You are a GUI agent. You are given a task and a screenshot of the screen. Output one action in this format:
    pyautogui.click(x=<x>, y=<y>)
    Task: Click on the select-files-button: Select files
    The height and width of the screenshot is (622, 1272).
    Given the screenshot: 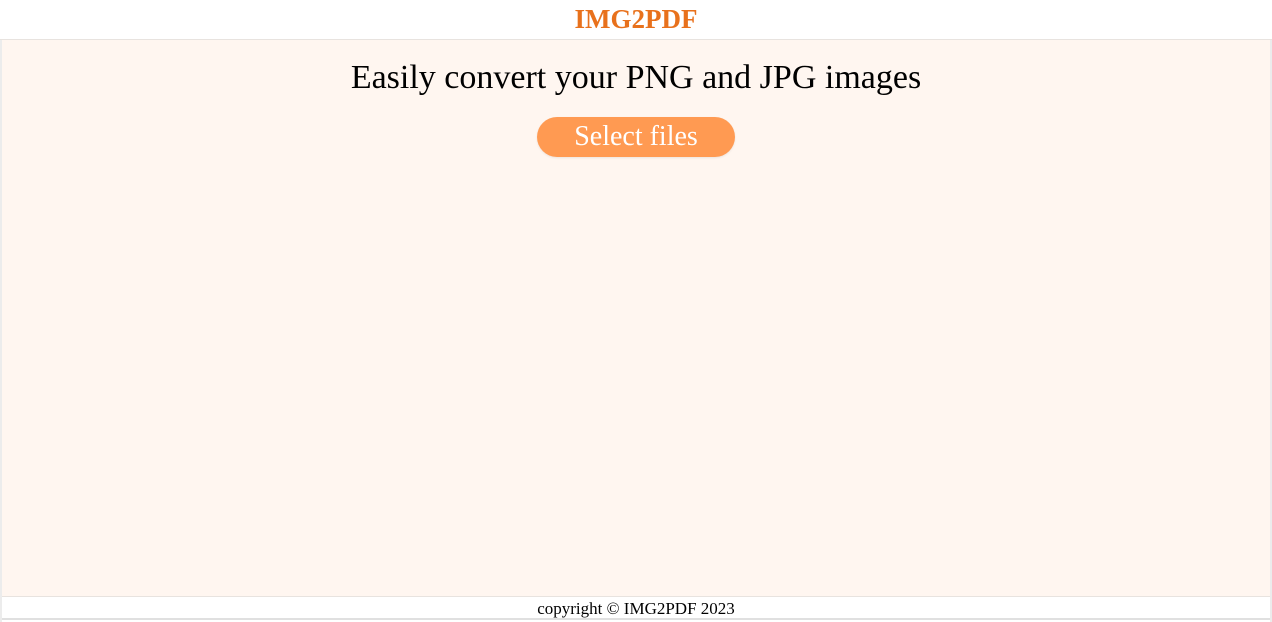 What is the action you would take?
    pyautogui.click(x=636, y=137)
    